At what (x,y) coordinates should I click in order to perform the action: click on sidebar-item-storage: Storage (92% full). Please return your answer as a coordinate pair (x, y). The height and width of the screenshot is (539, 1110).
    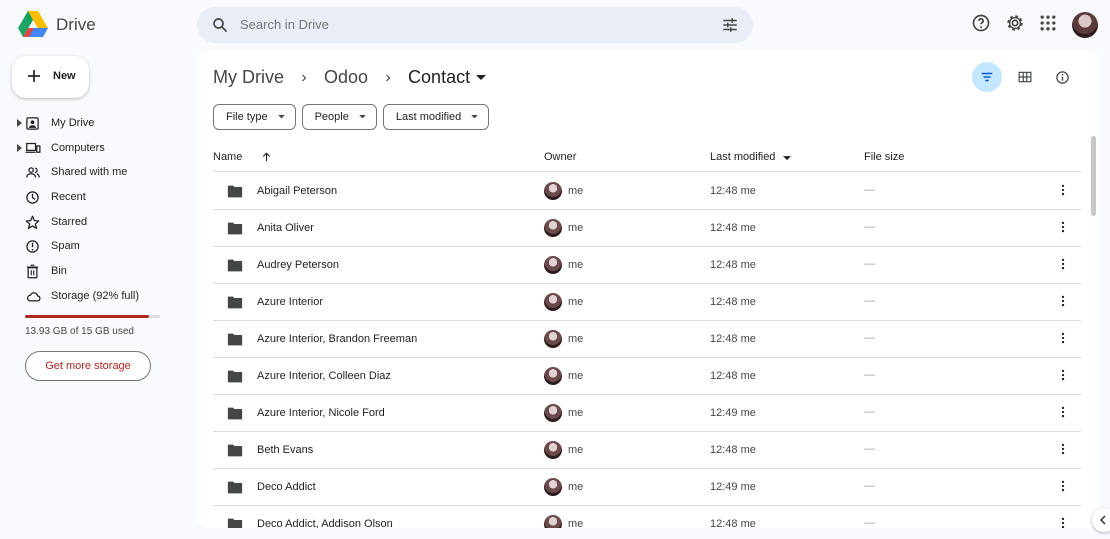
    Looking at the image, I should click on (98, 296).